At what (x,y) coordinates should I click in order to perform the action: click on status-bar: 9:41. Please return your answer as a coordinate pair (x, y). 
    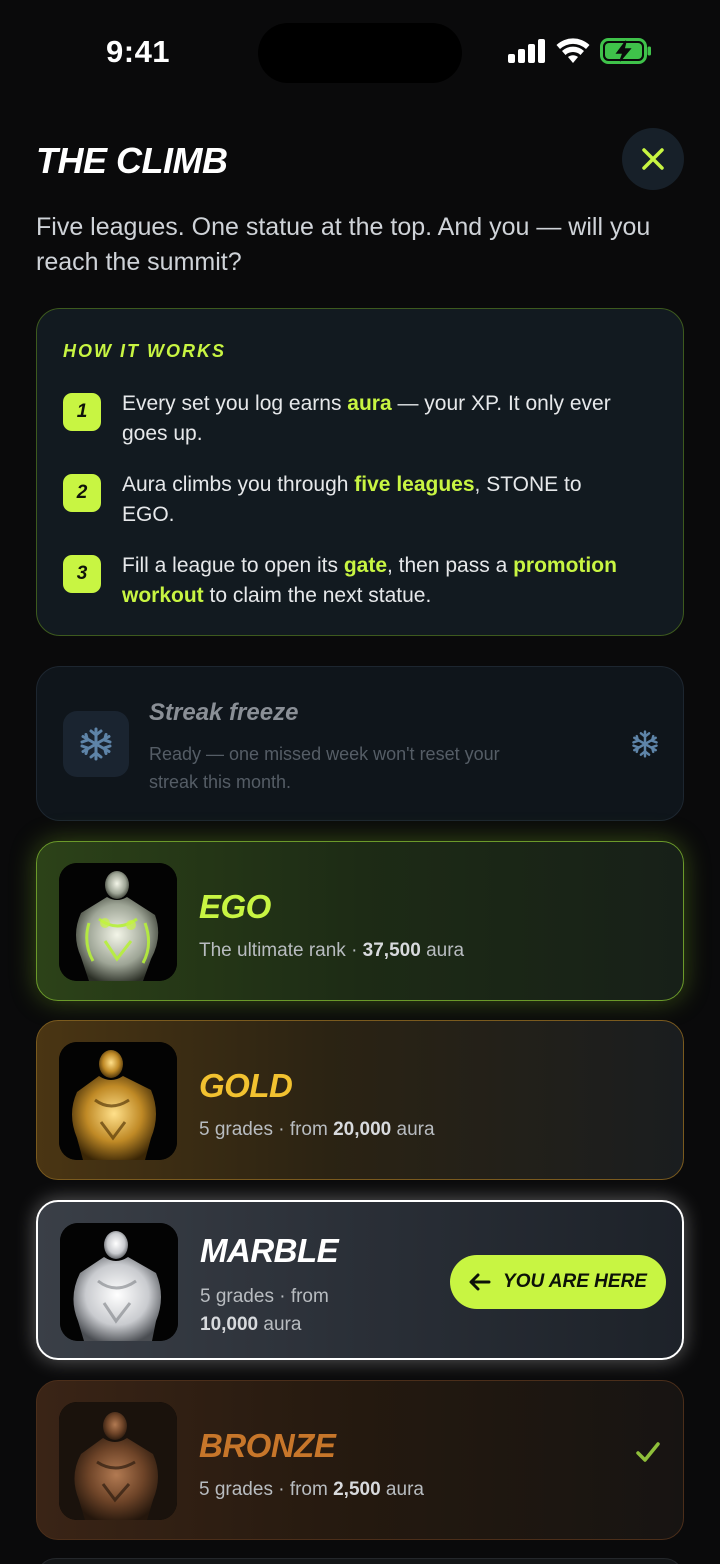
    Looking at the image, I should click on (360, 50).